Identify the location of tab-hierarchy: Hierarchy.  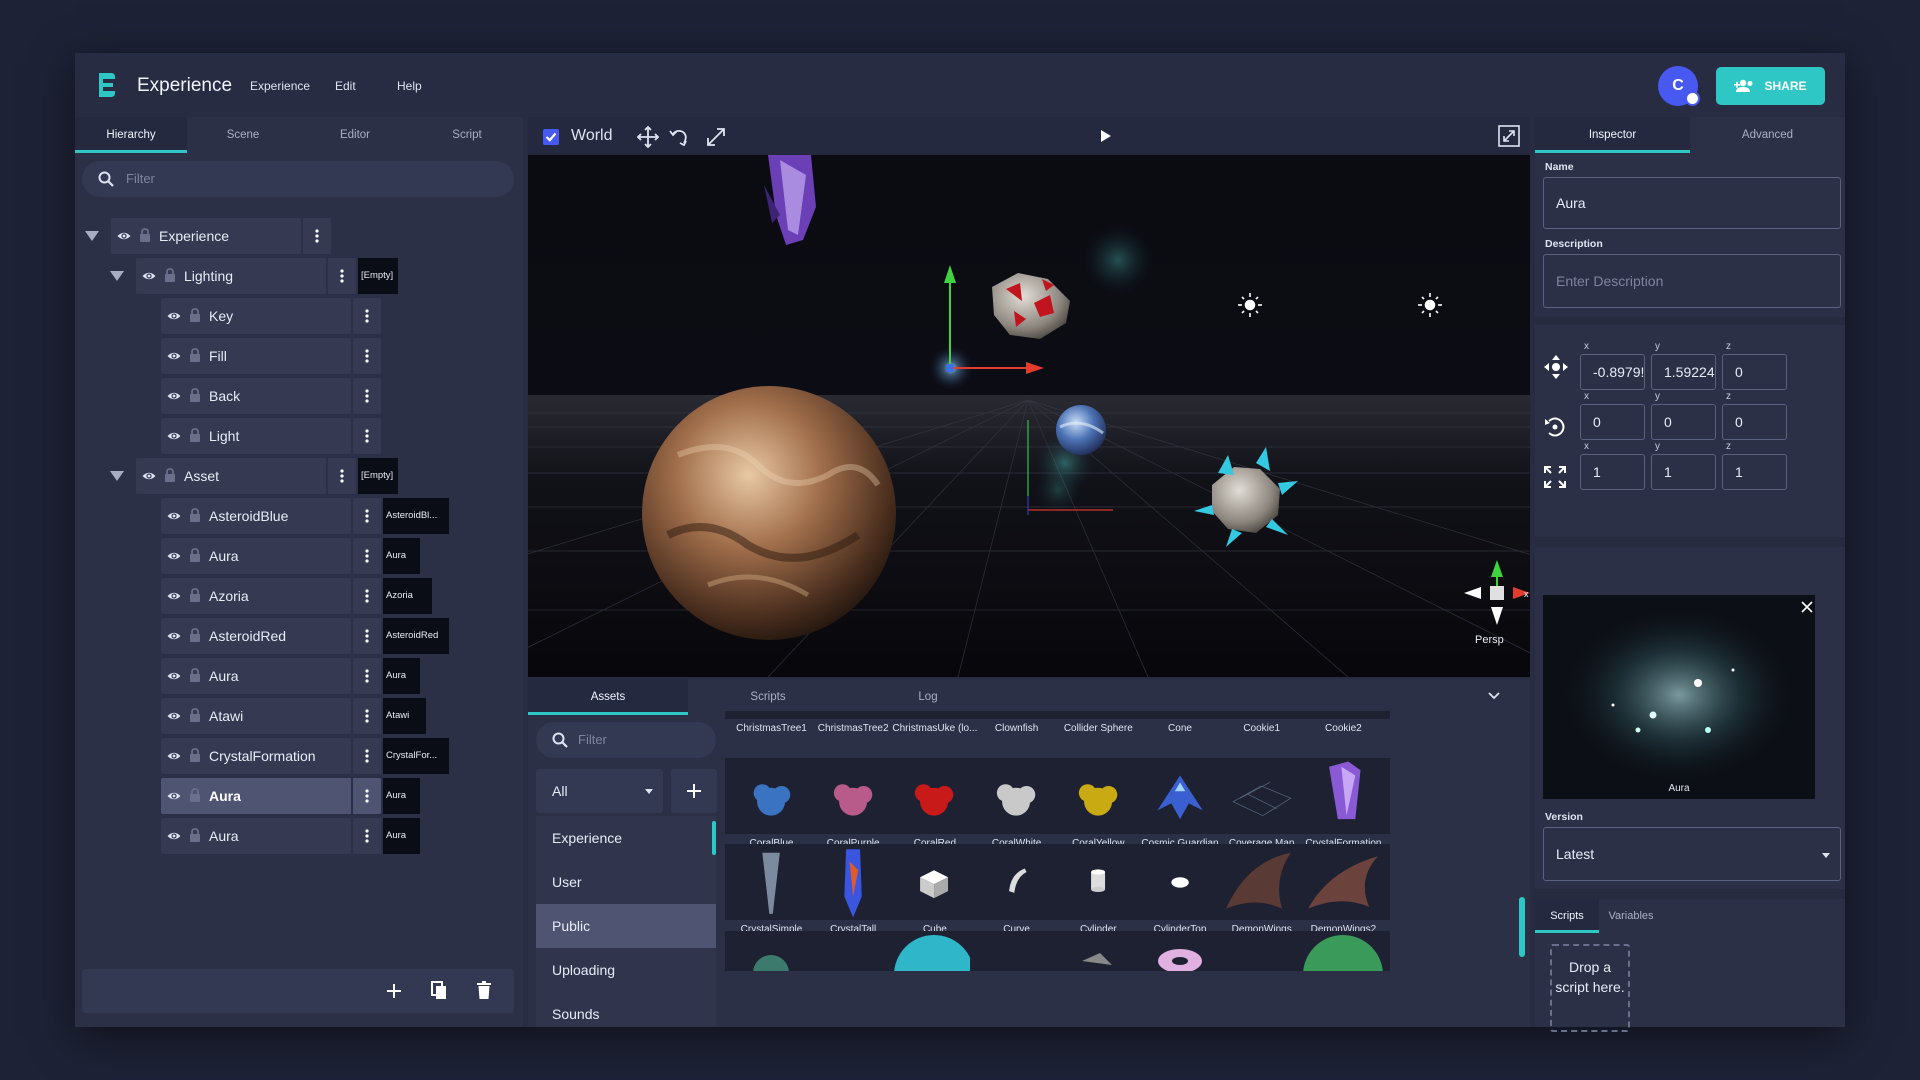
(131, 135).